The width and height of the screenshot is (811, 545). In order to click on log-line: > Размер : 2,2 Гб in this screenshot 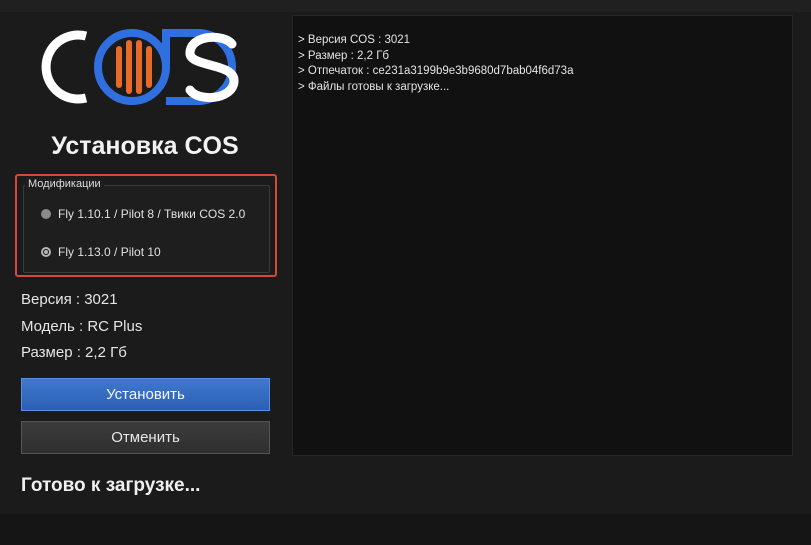, I will do `click(344, 55)`.